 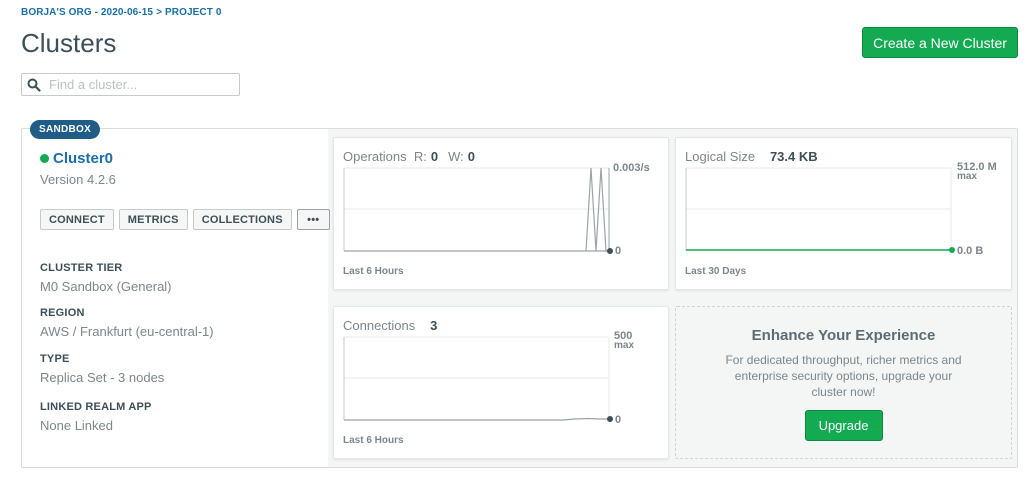 I want to click on breadcrumb-org-link: BORJA'S ORG - 2020-06-15, so click(x=87, y=12).